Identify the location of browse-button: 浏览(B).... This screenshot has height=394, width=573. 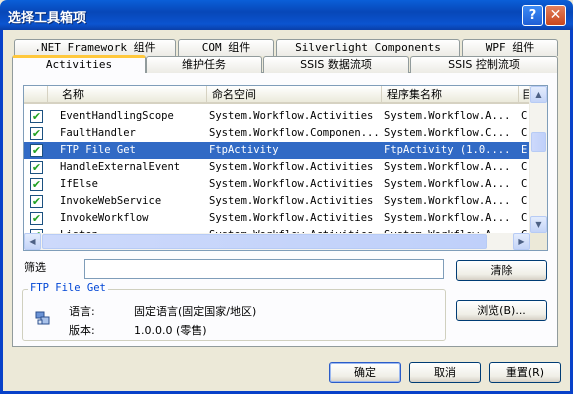
(501, 310).